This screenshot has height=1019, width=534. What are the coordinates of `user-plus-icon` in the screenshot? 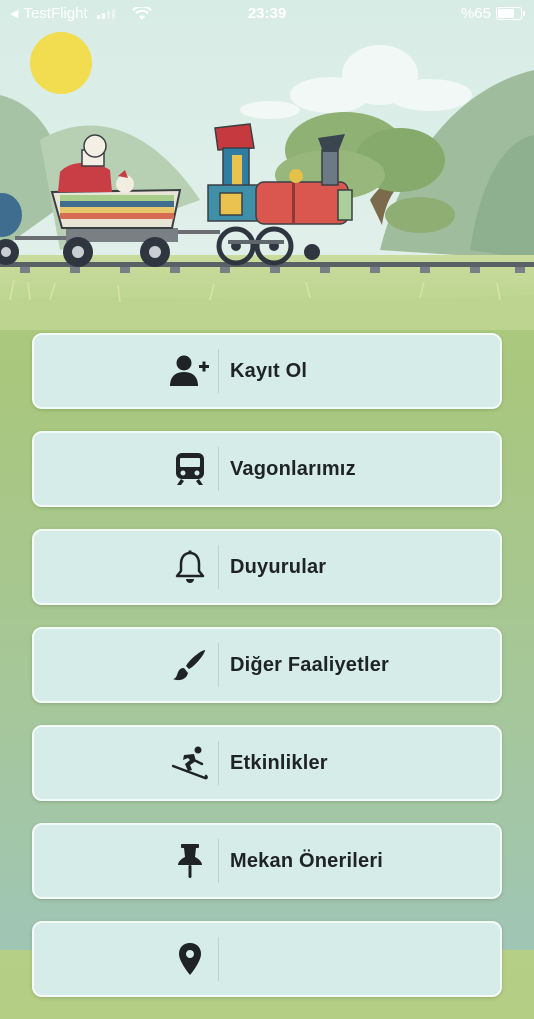 It's located at (190, 371).